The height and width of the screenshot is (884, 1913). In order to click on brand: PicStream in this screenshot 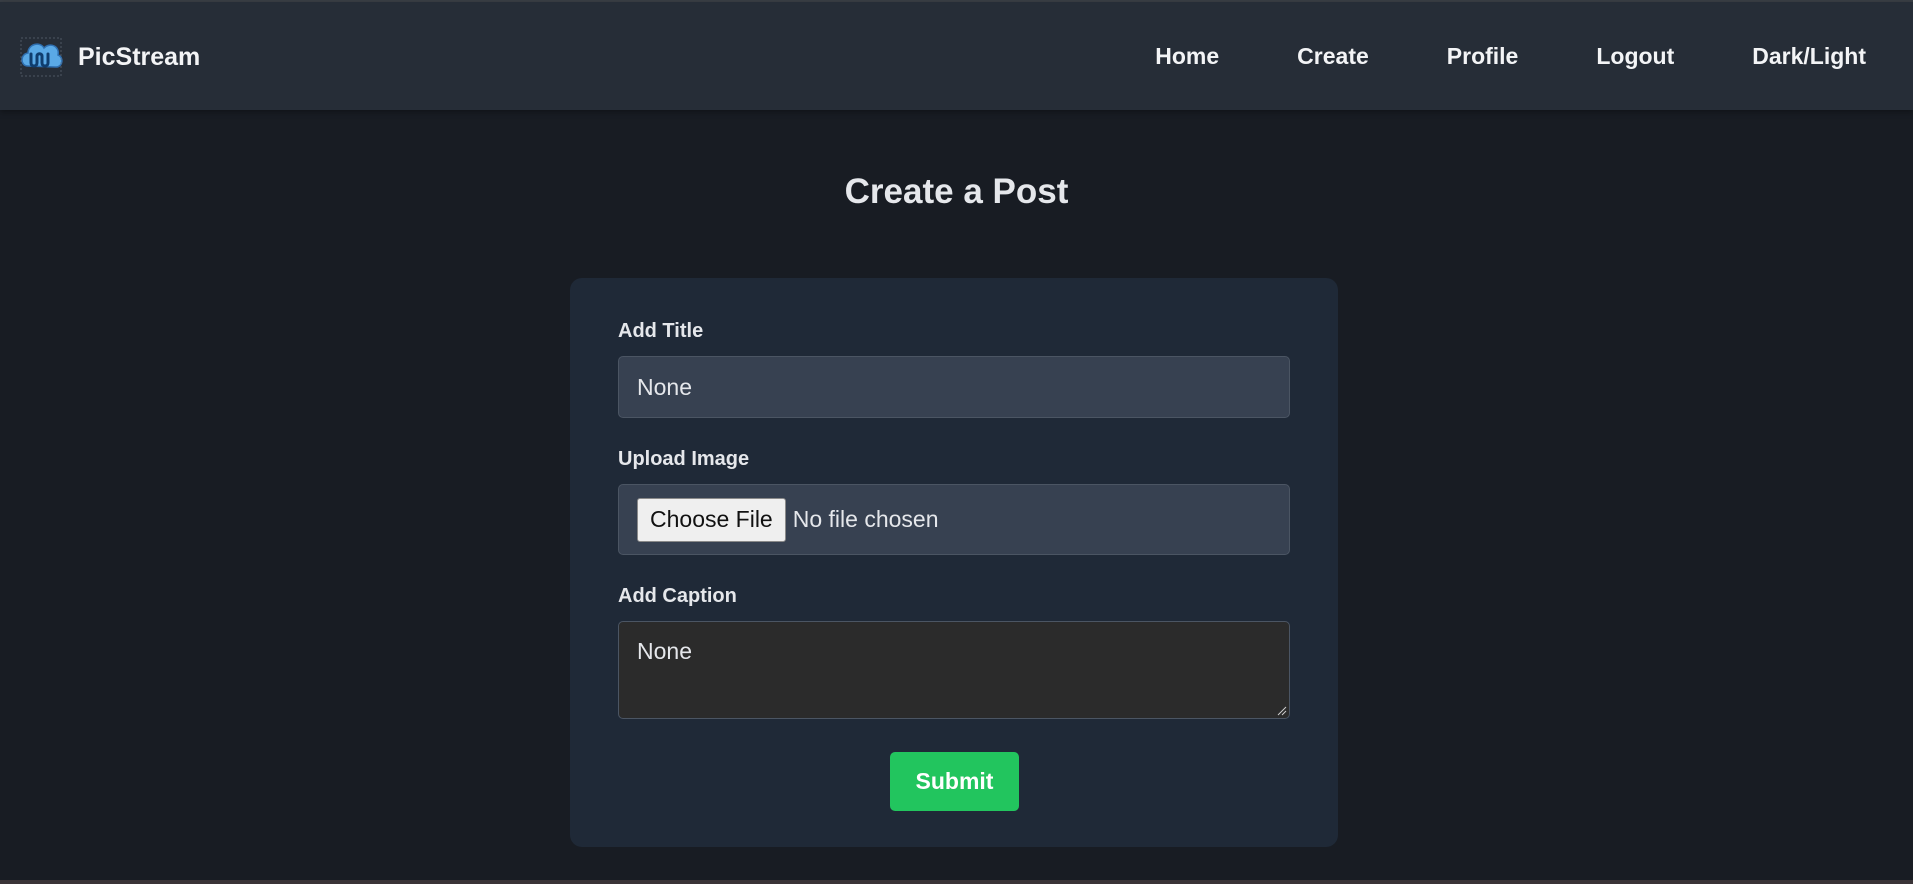, I will do `click(109, 57)`.